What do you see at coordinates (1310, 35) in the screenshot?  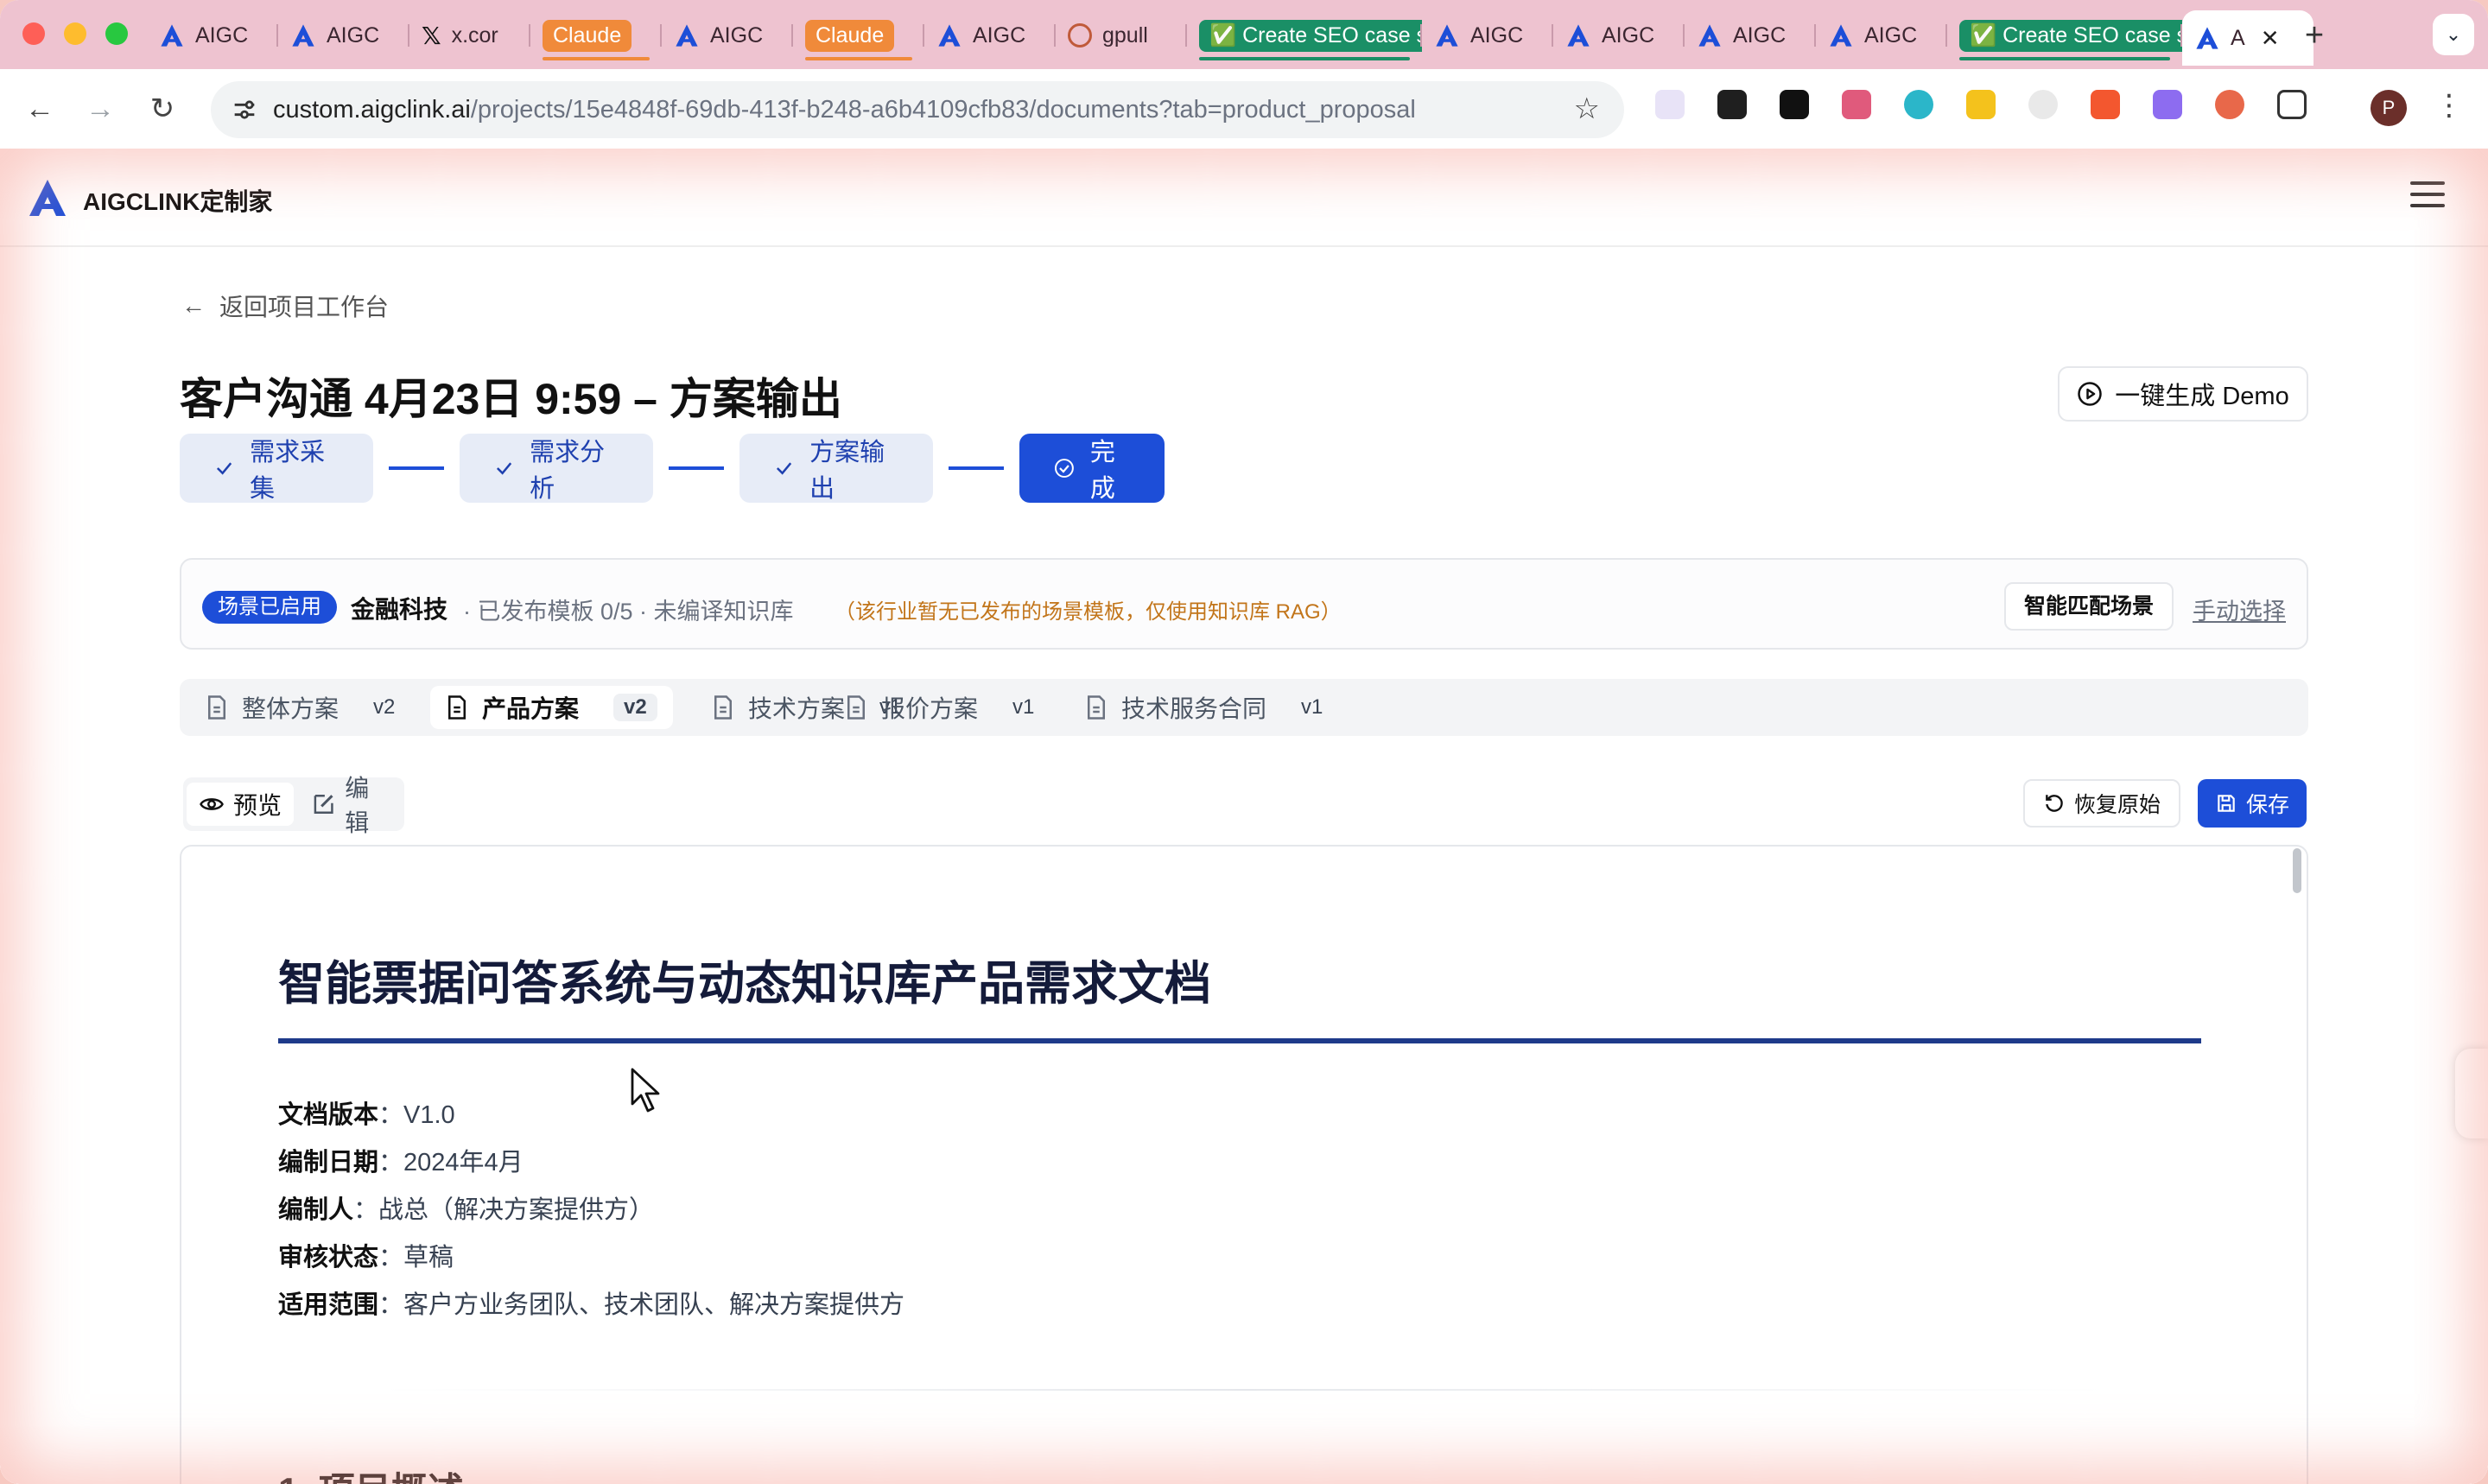 I see `browser-tab-label: ✅ Create SEO case s` at bounding box center [1310, 35].